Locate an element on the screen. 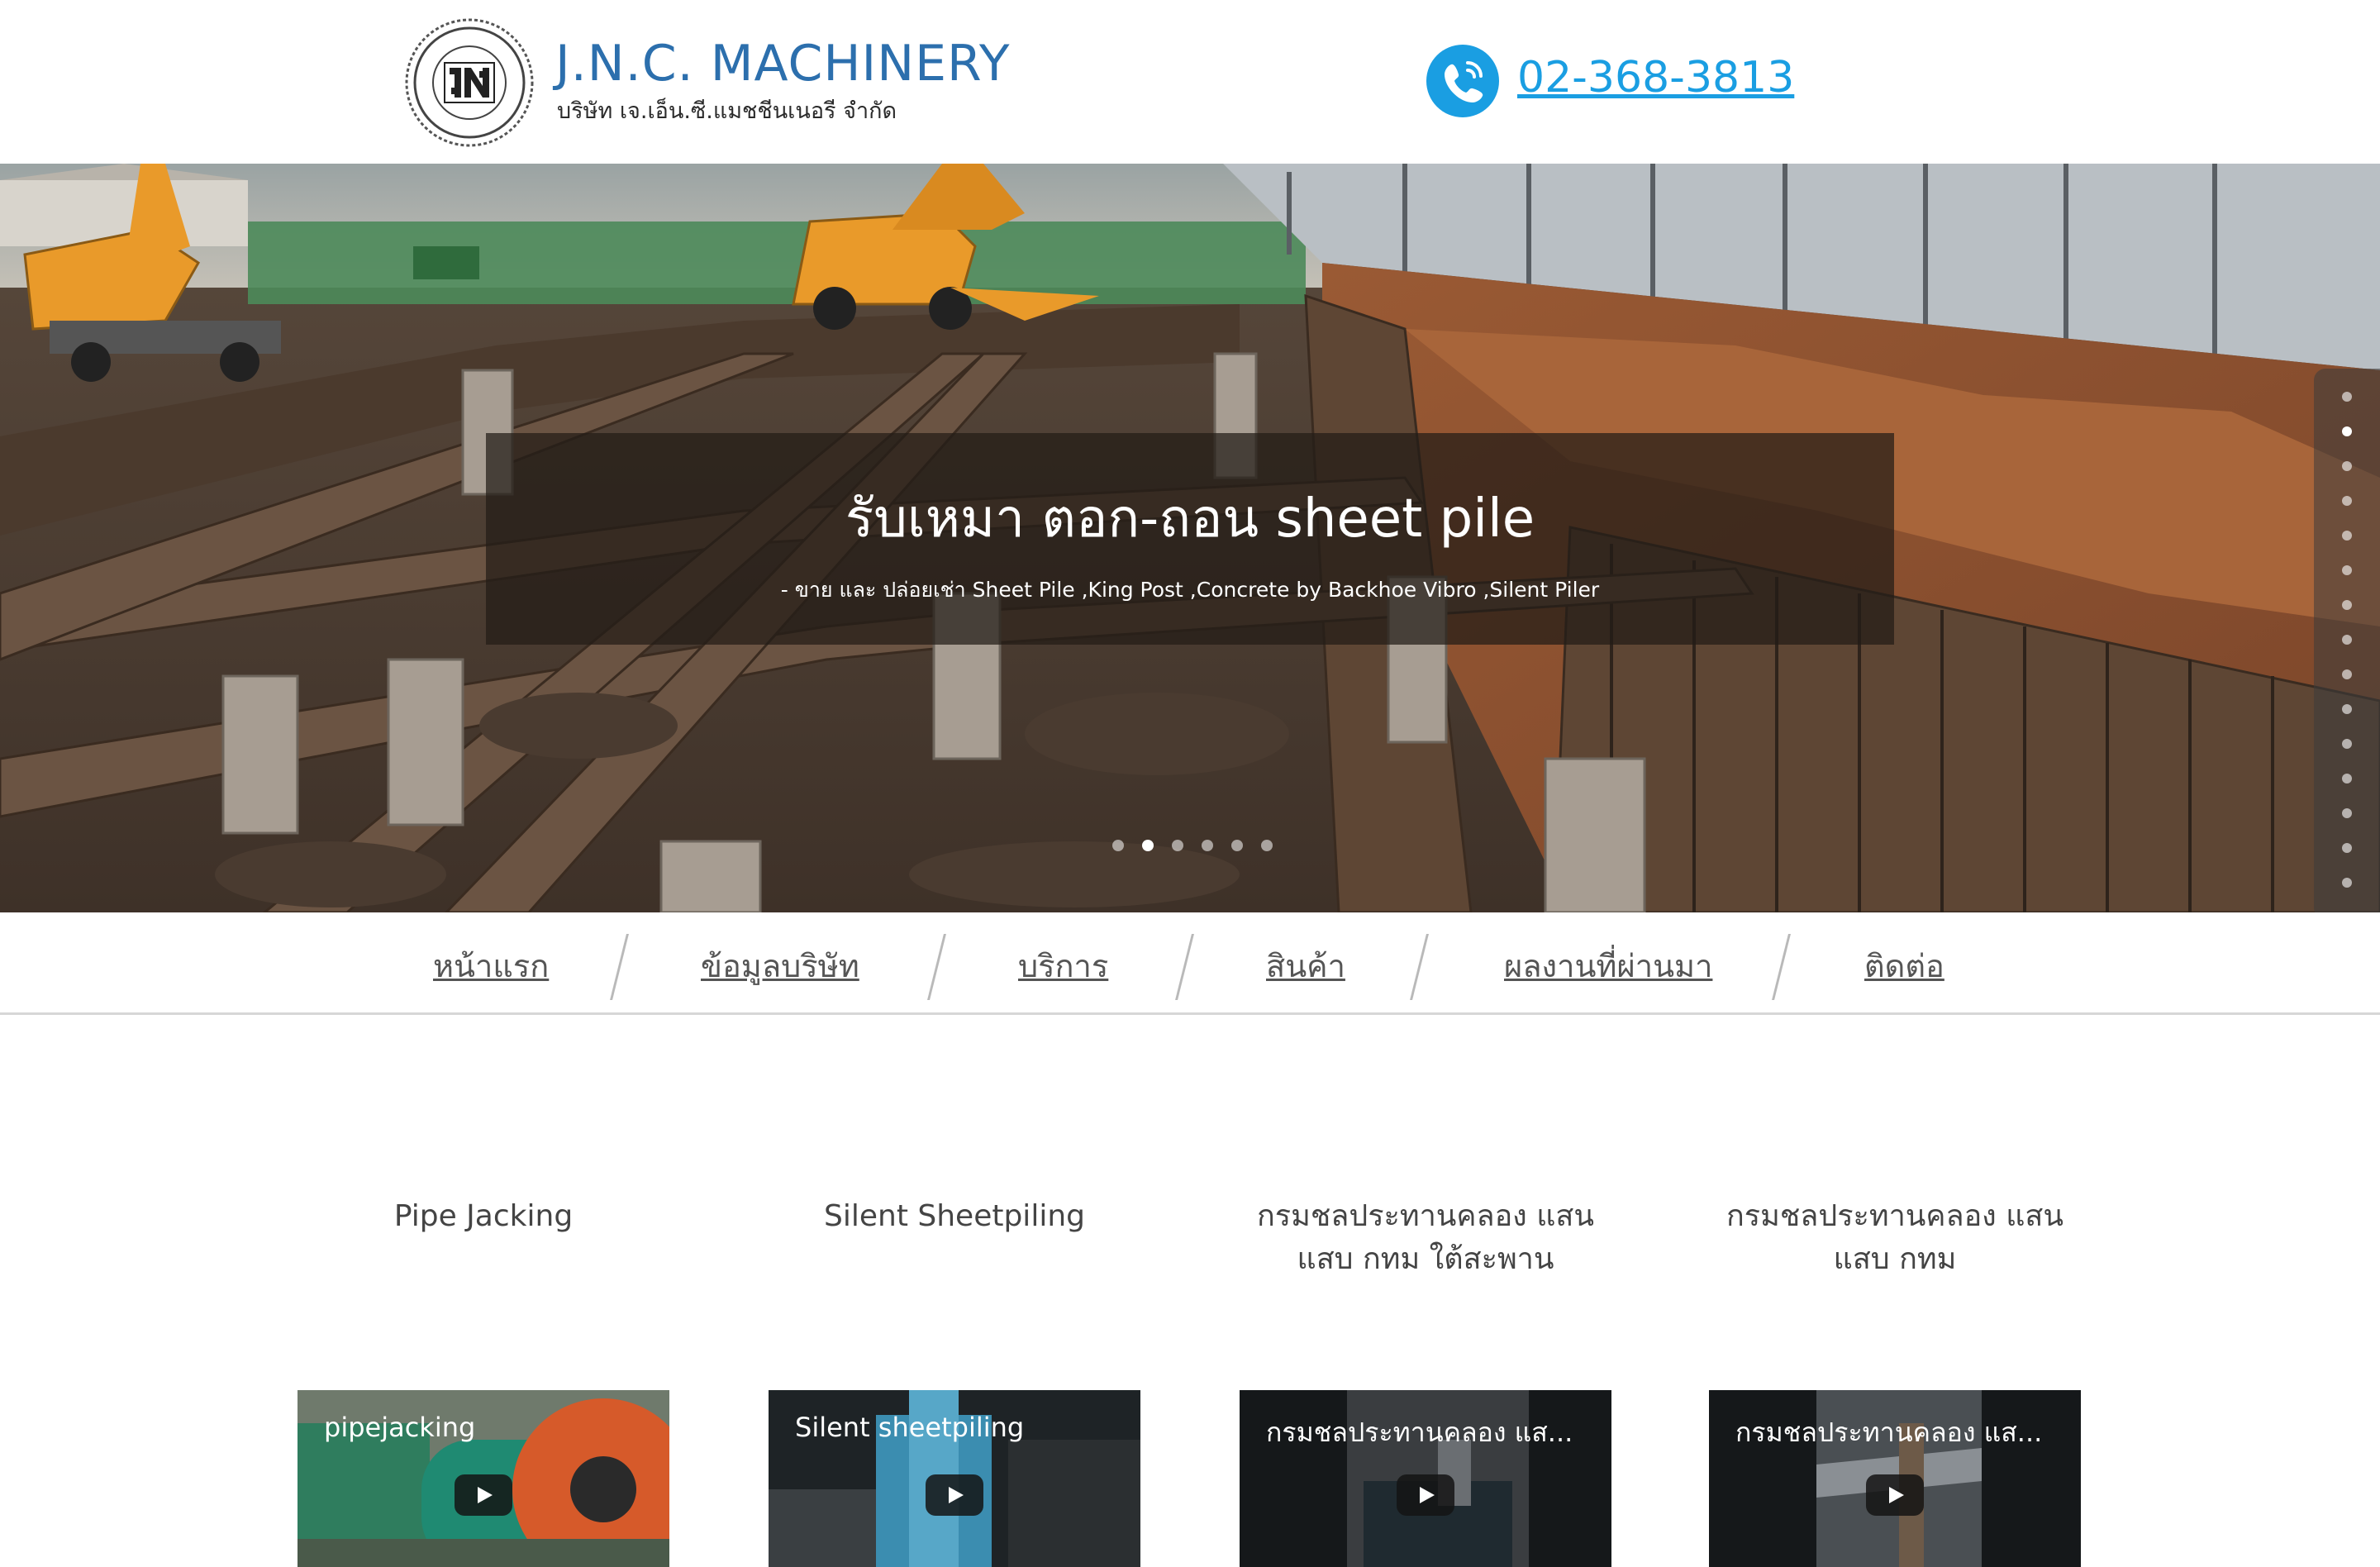 This screenshot has width=2380, height=1567. nav-item-contact: ติดต่อ is located at coordinates (1904, 966).